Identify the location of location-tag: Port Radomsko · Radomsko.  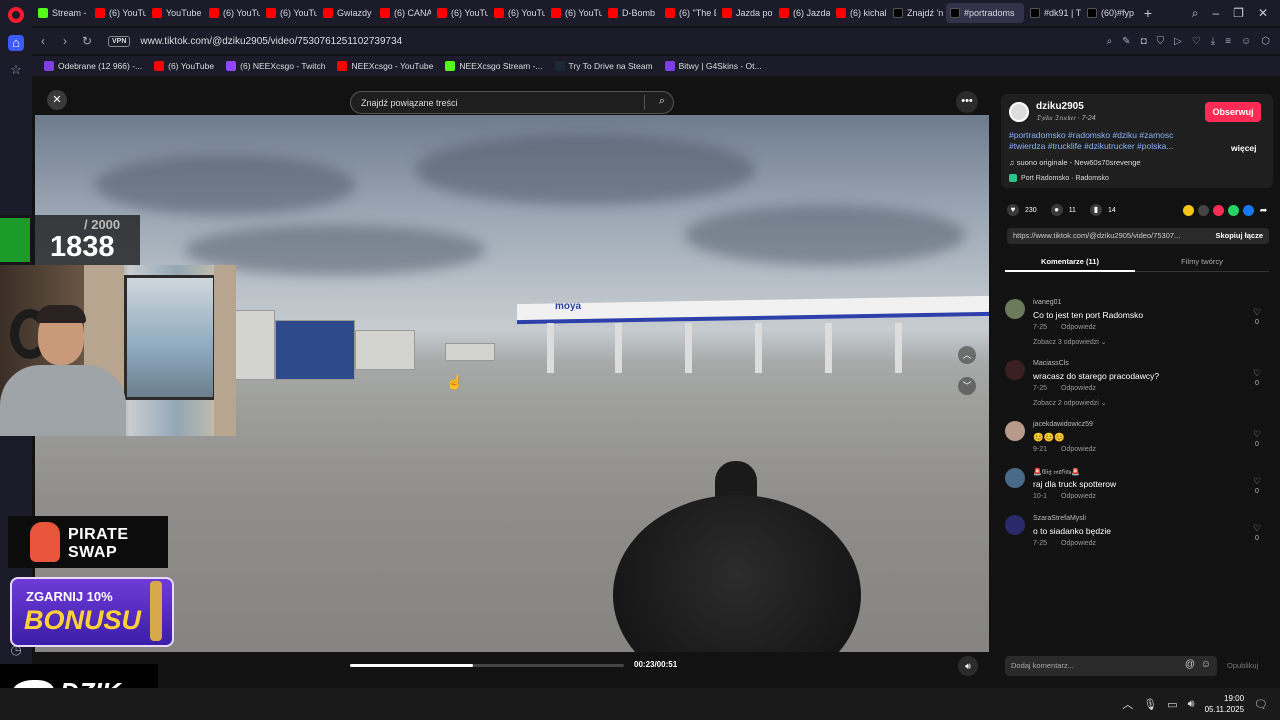
(1059, 178).